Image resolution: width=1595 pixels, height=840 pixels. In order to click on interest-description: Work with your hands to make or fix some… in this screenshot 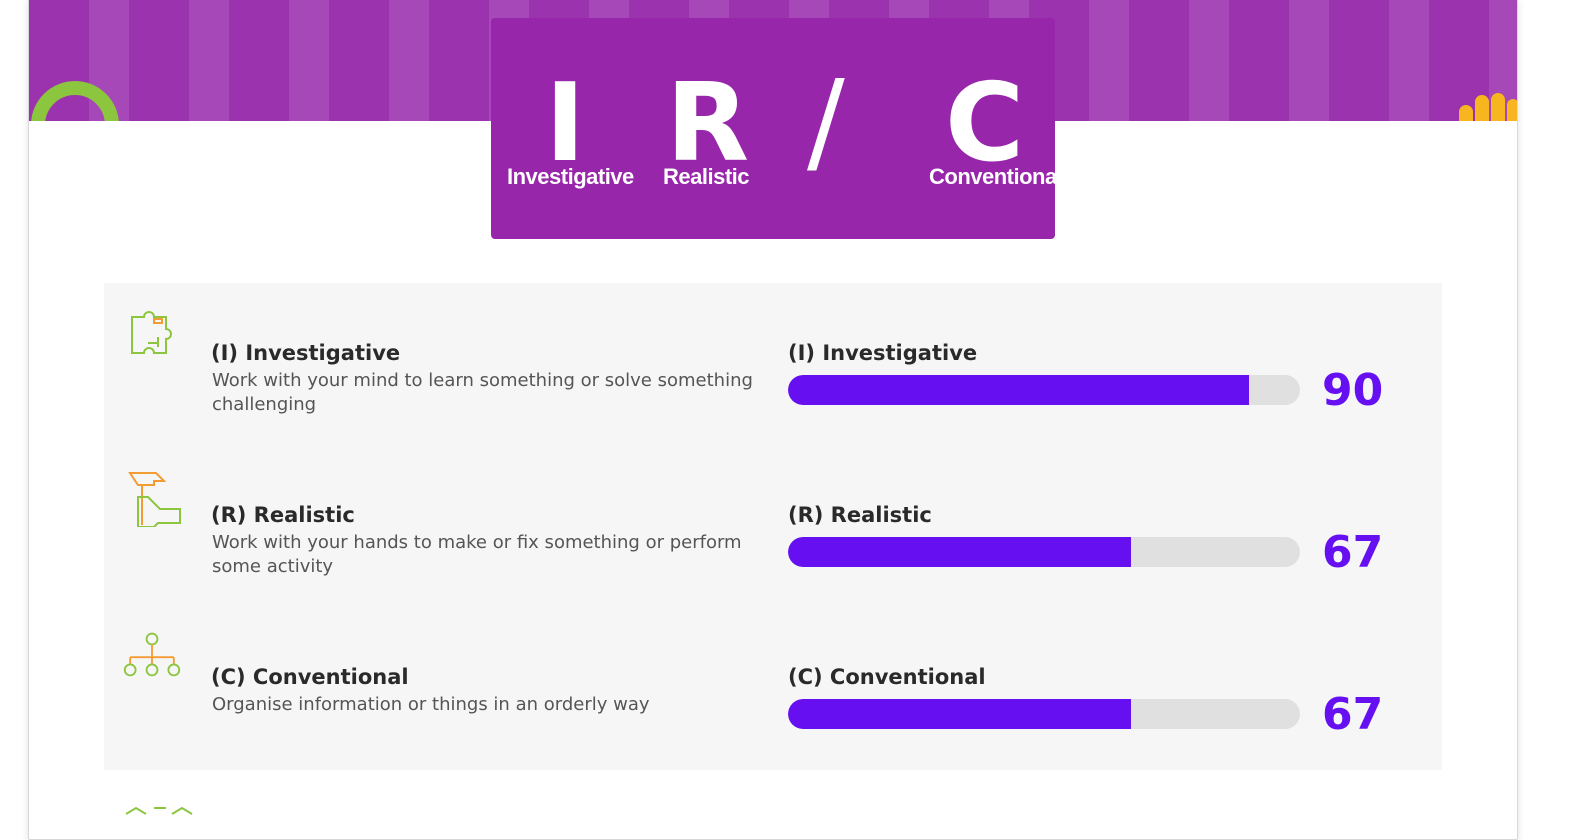, I will do `click(477, 554)`.